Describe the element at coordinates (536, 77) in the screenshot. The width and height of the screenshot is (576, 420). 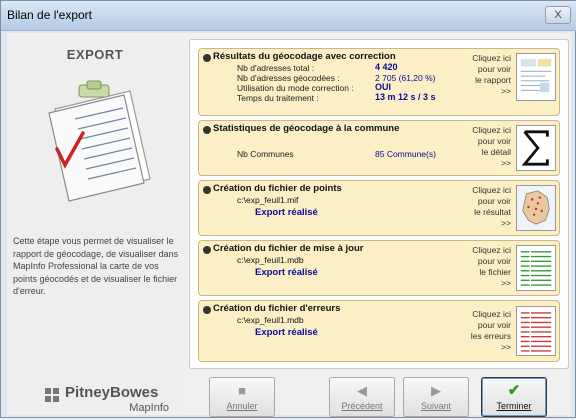
I see `report-thumbnail-icon` at that location.